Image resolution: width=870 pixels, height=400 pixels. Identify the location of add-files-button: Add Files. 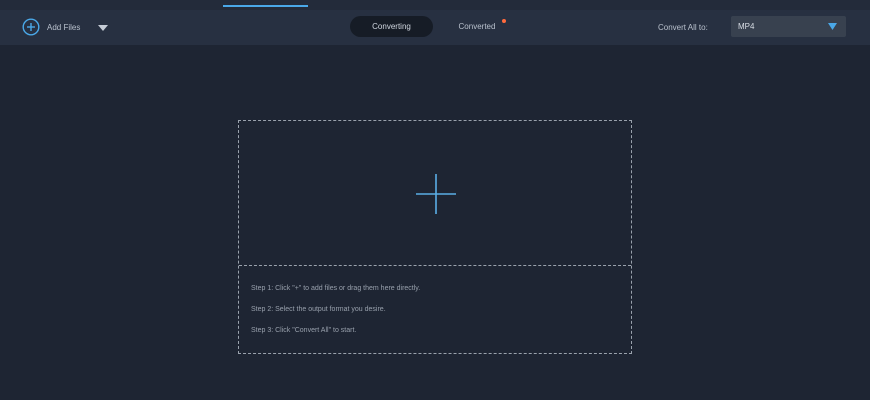
(51, 27).